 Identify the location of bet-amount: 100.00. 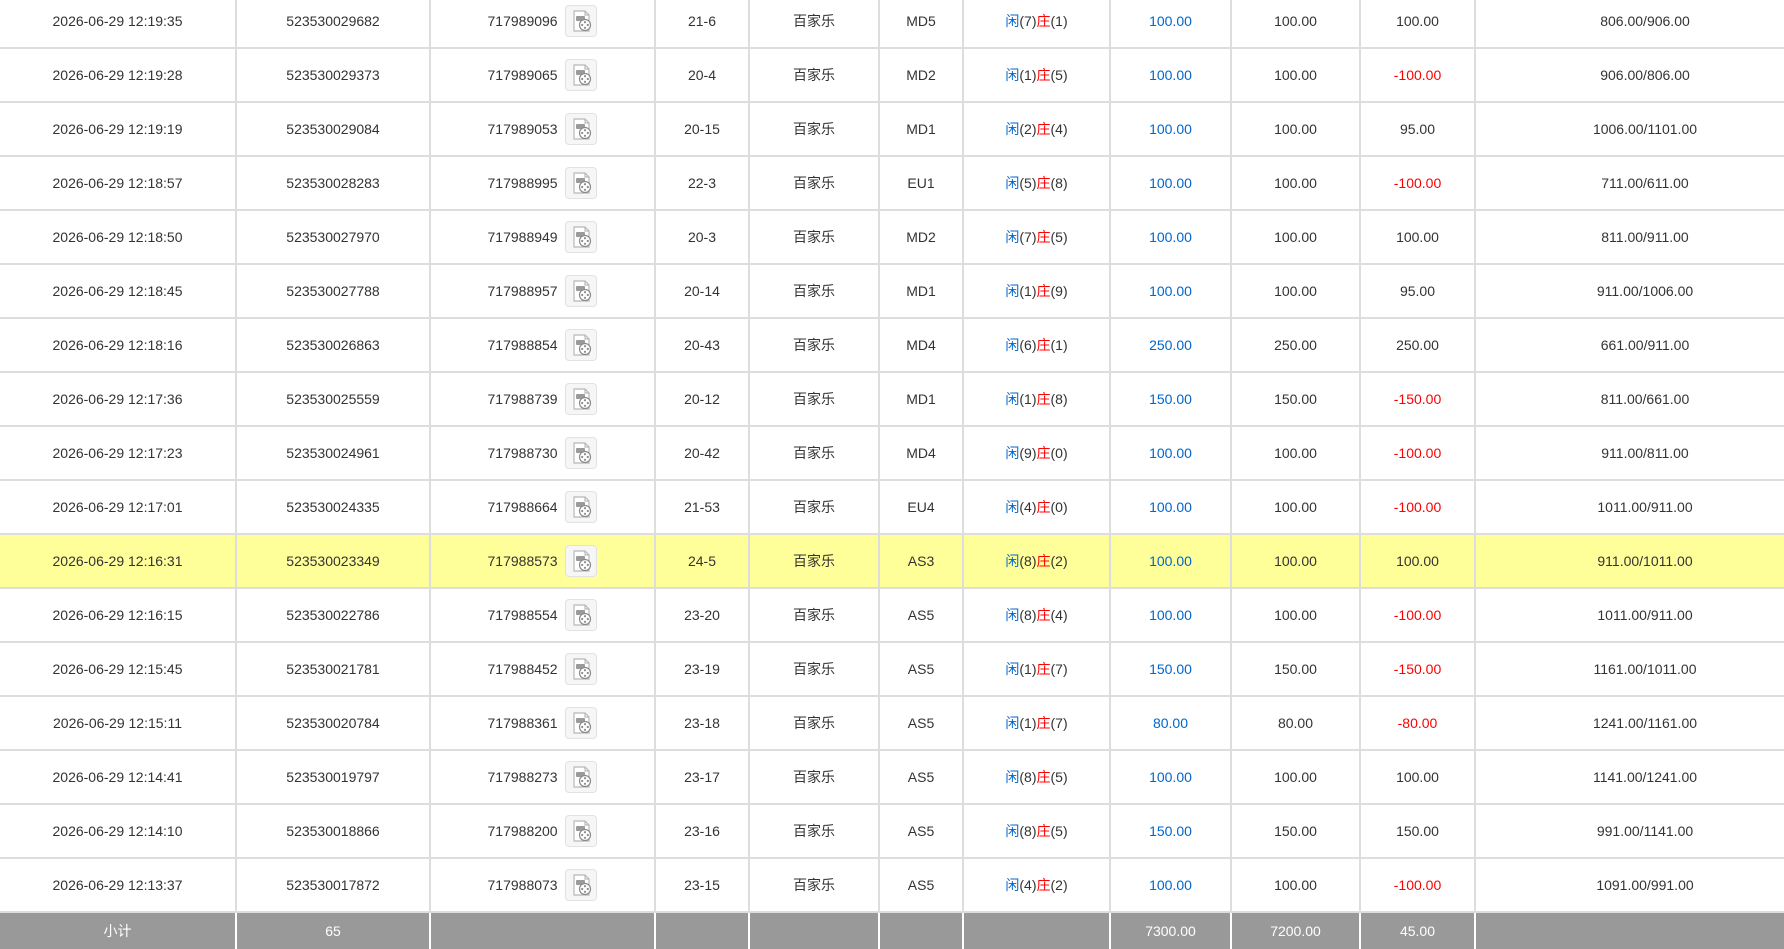
(1171, 183).